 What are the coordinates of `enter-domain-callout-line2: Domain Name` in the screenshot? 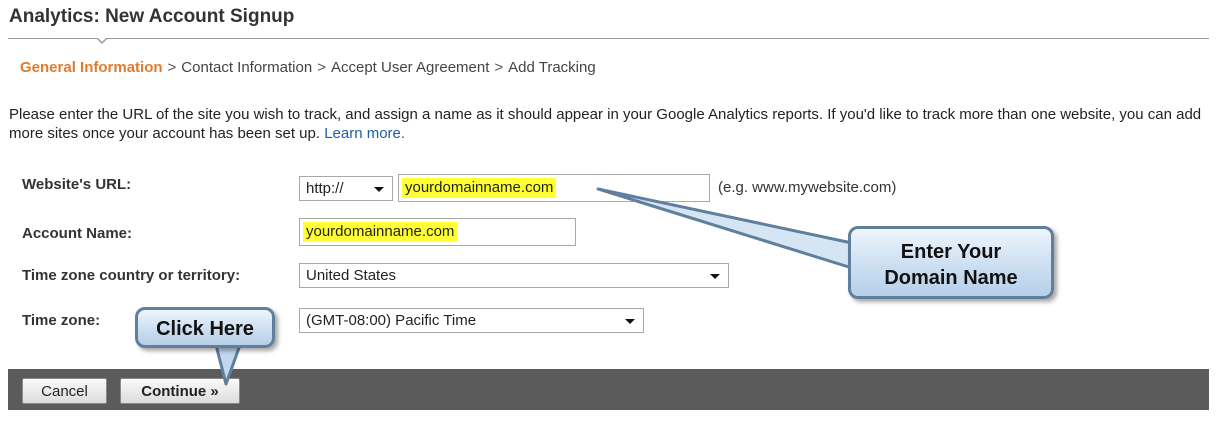 It's located at (951, 278).